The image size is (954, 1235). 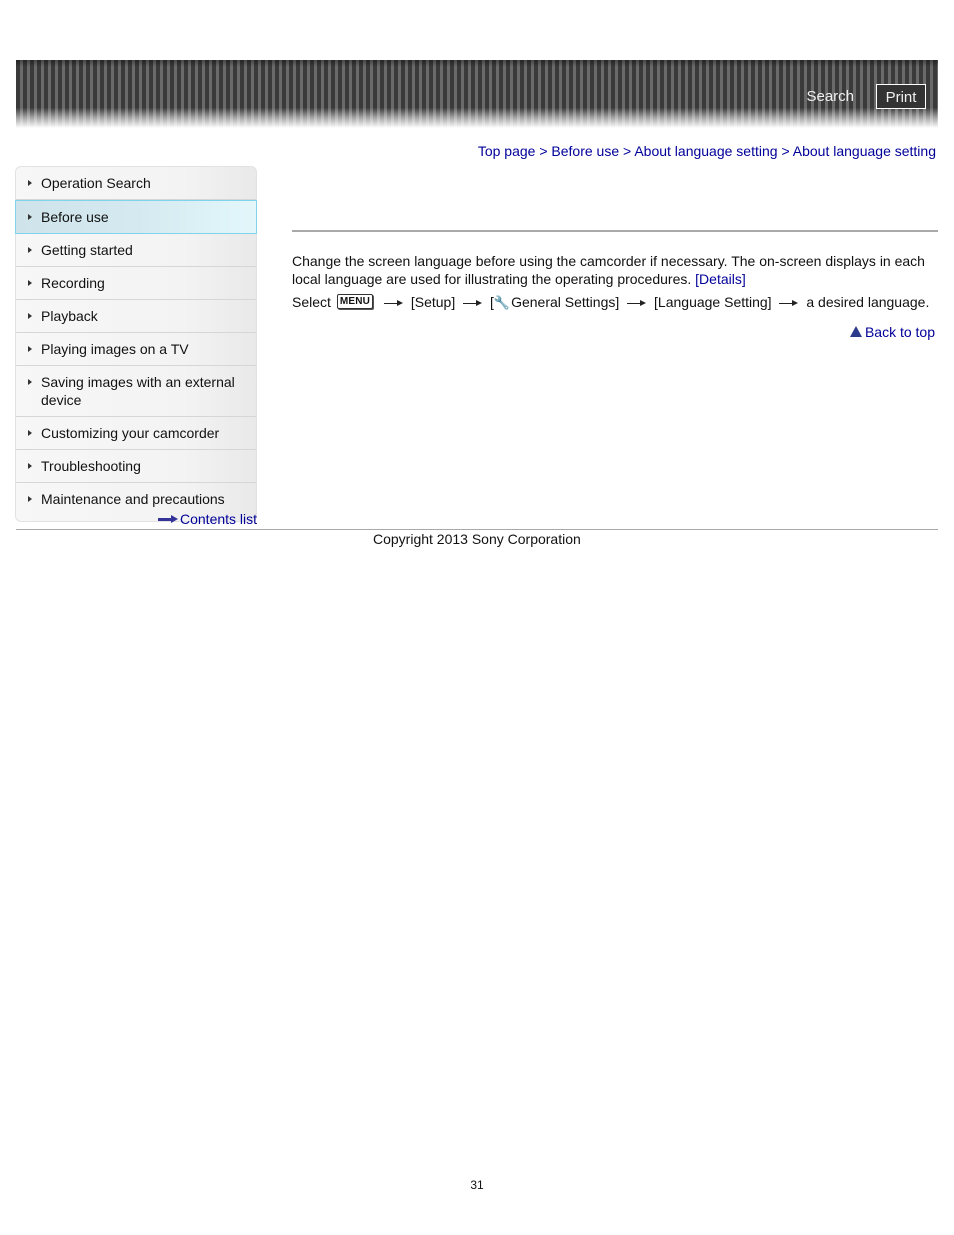 I want to click on breadcrumb-top-page: Top page, so click(x=507, y=151).